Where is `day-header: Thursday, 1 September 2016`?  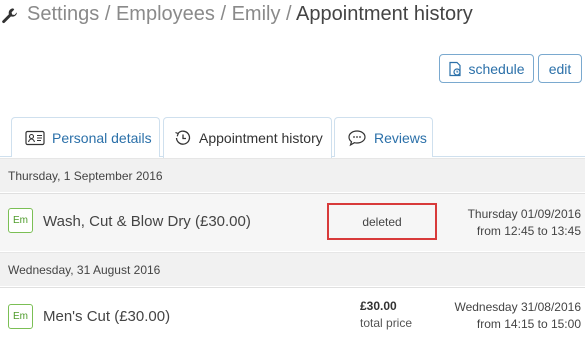
day-header: Thursday, 1 September 2016 is located at coordinates (292, 175).